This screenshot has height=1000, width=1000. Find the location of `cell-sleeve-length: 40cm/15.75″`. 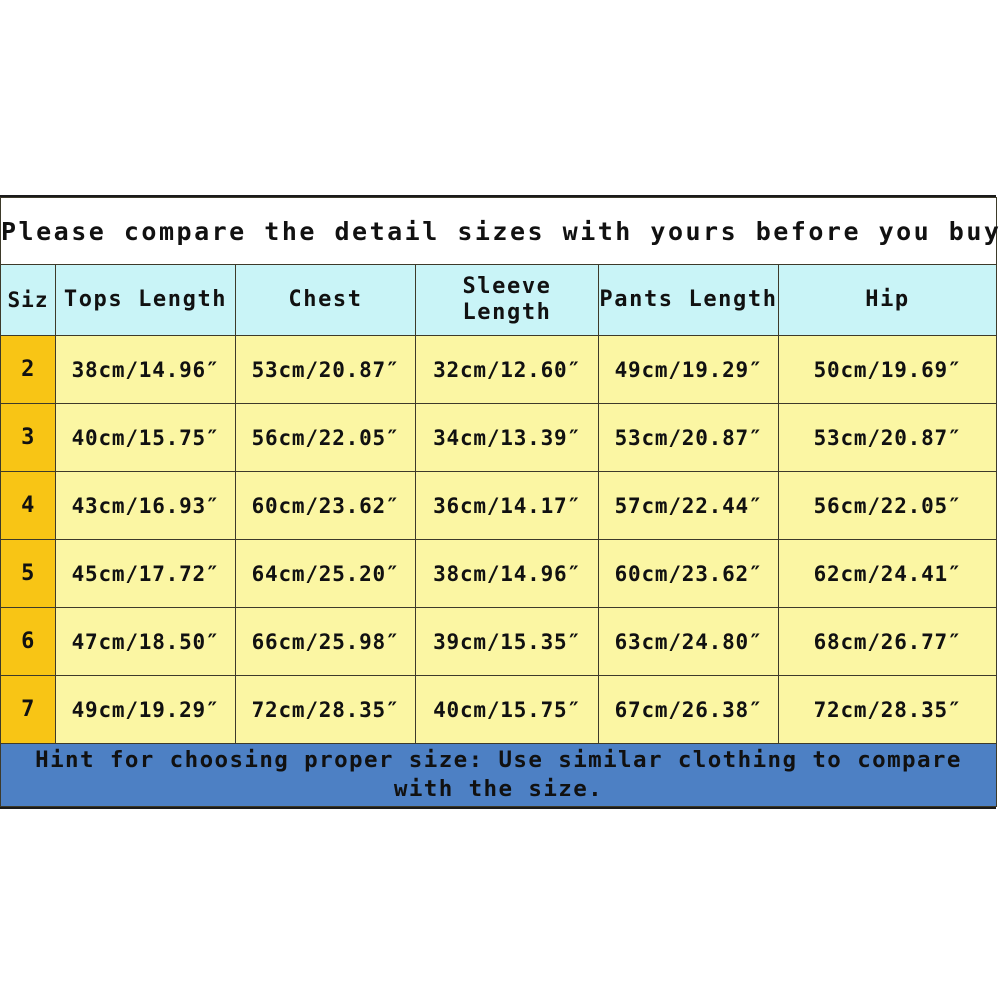

cell-sleeve-length: 40cm/15.75″ is located at coordinates (507, 709).